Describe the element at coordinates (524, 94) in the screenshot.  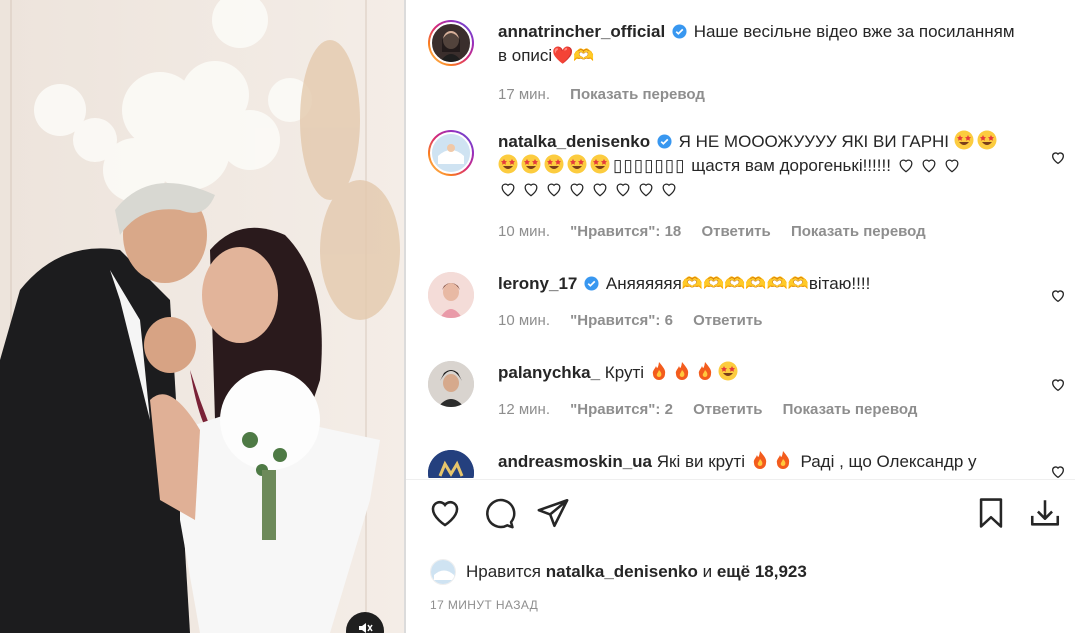
I see `caption-time: 17 мин.` at that location.